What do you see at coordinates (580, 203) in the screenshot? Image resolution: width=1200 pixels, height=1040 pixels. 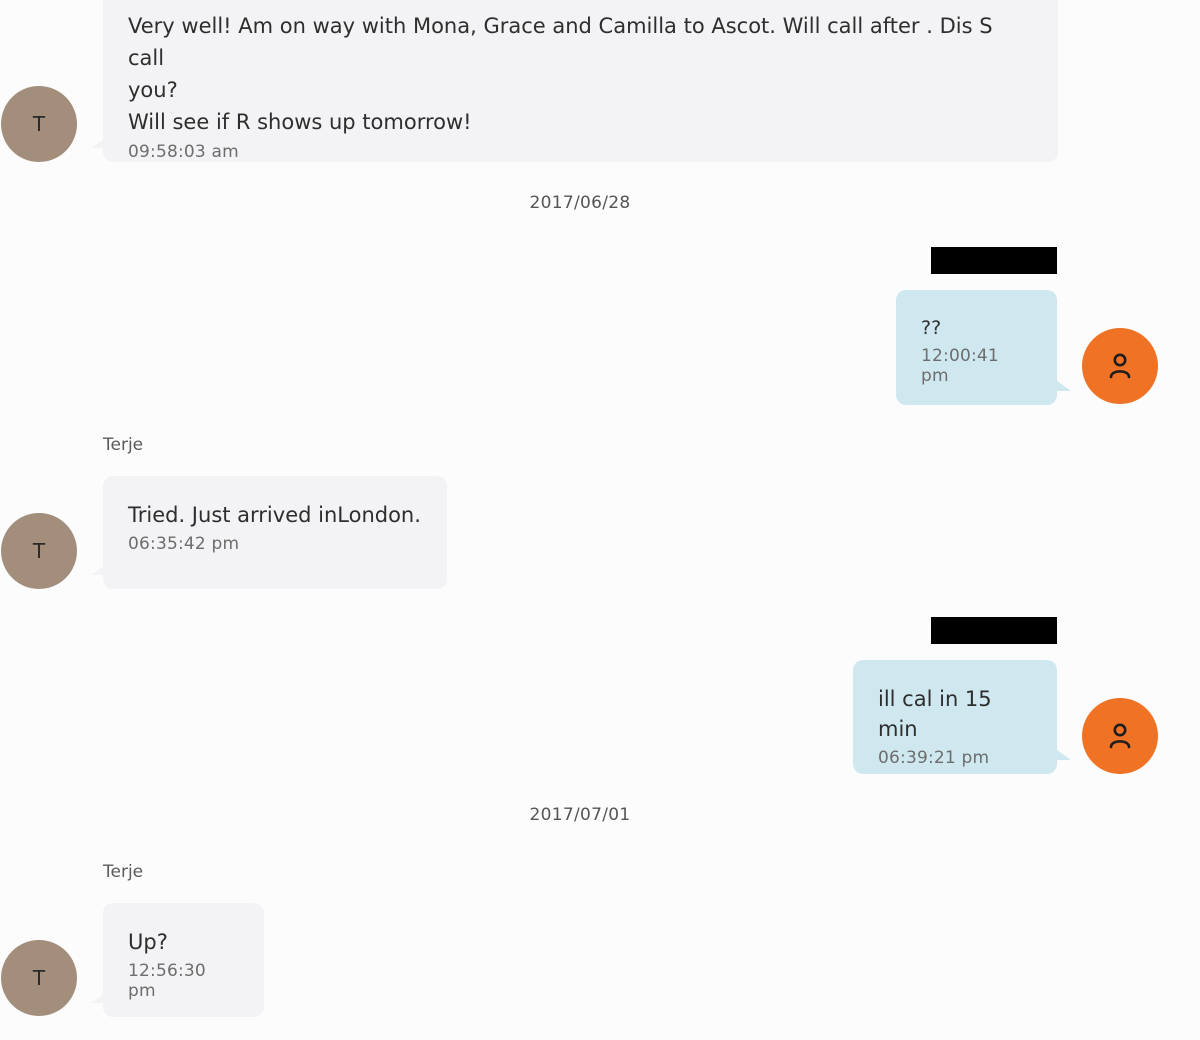 I see `date-separator: 2017/06/28` at bounding box center [580, 203].